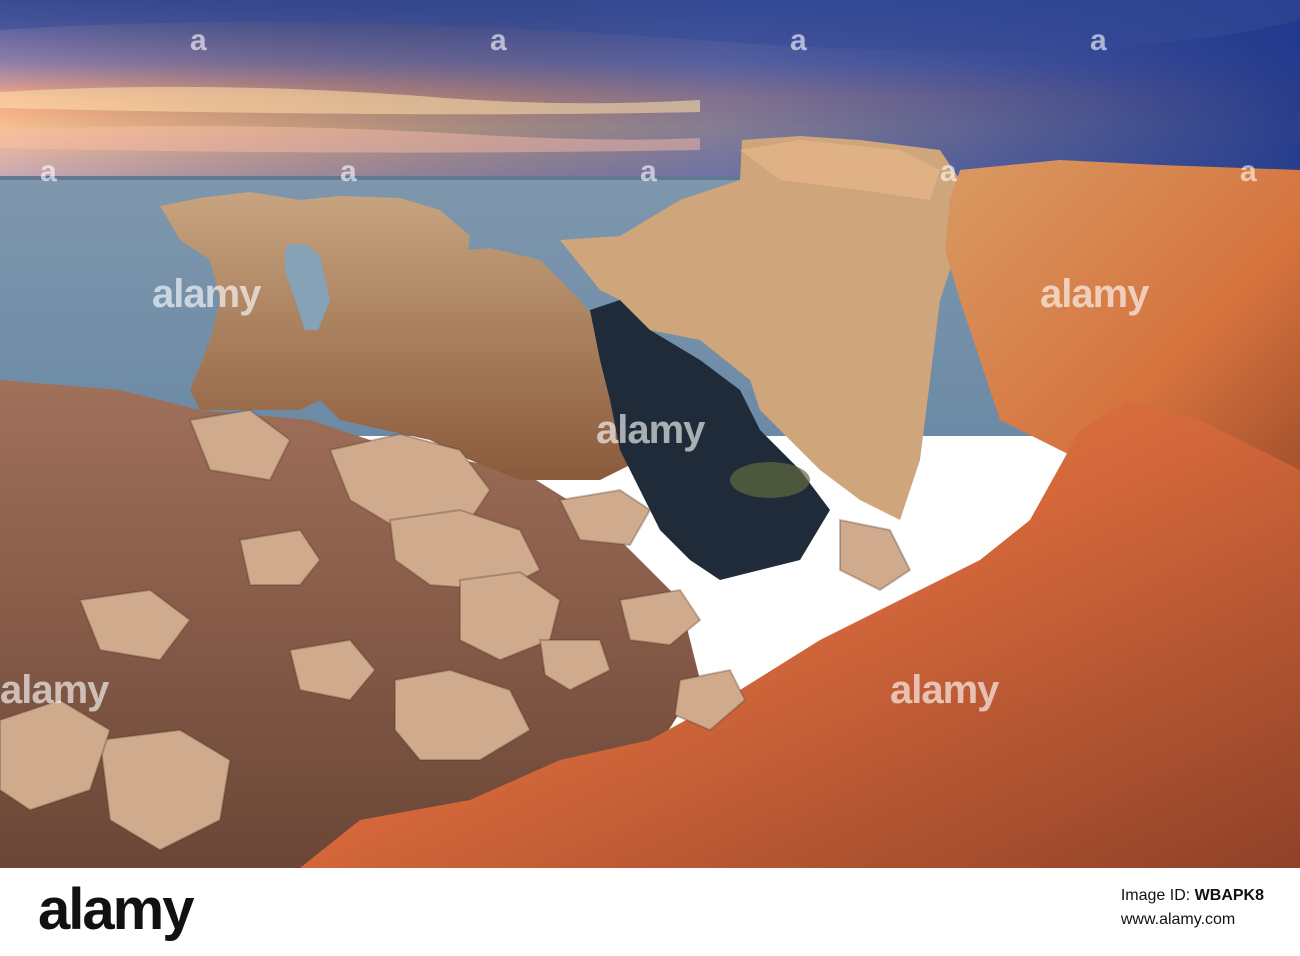 The width and height of the screenshot is (1300, 956). I want to click on footer-bar: alamy Image ID: WBAPK8 www.alamy.com, so click(650, 912).